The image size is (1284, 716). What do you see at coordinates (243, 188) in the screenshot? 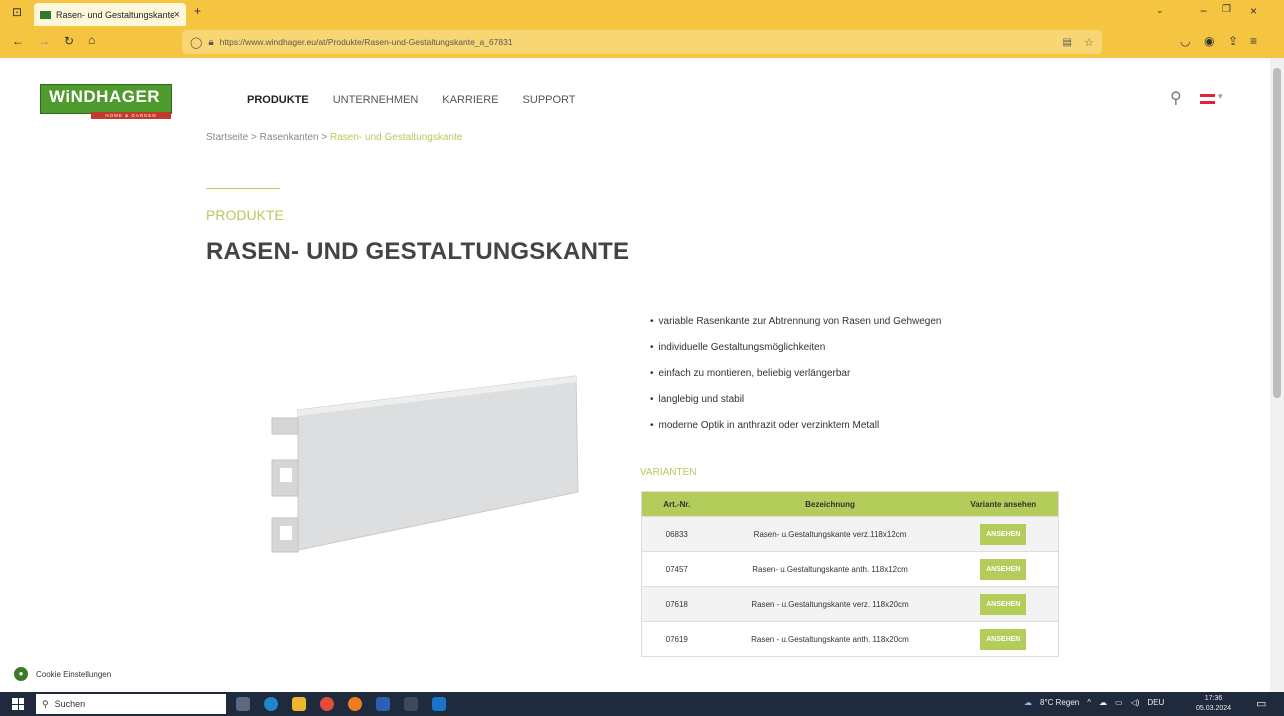
I see `accent-divider` at bounding box center [243, 188].